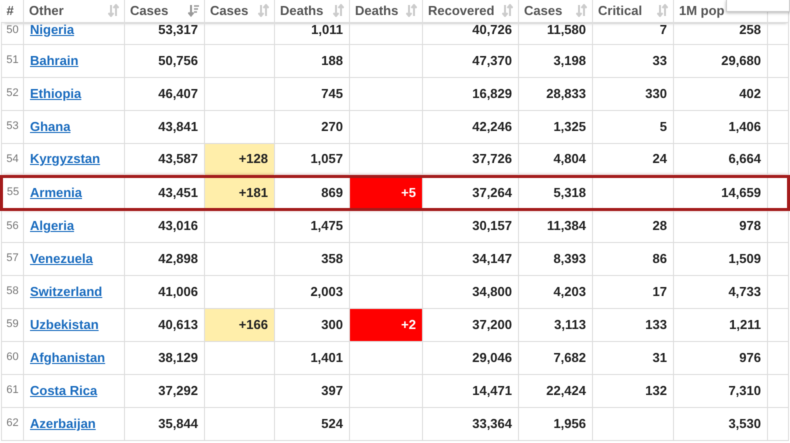  I want to click on critical-value: 133, so click(656, 324).